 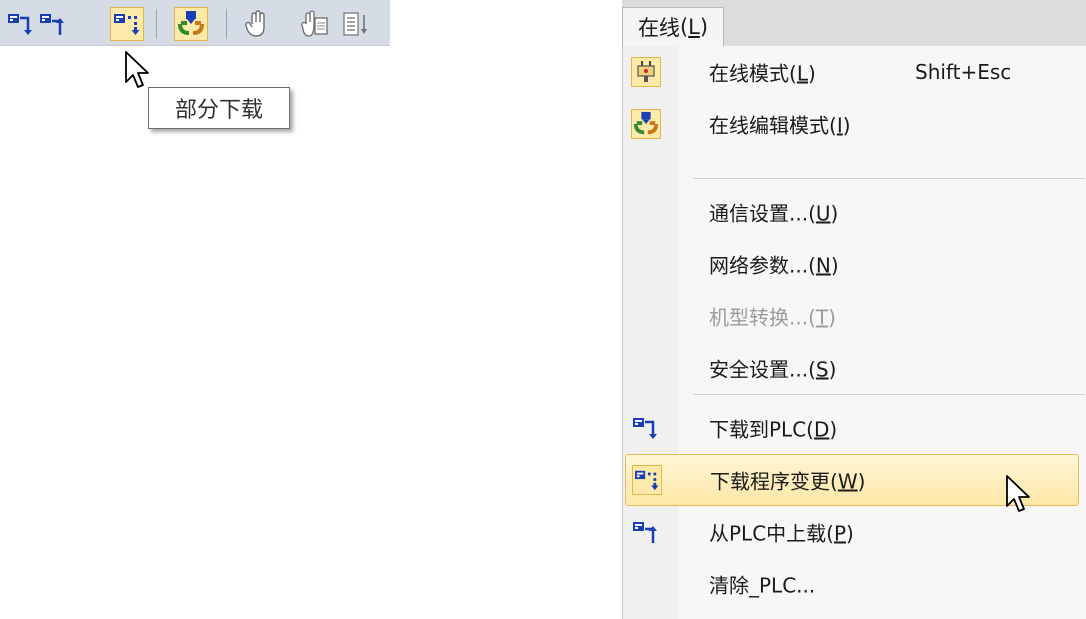 What do you see at coordinates (854, 23) in the screenshot?
I see `menu-bar: 在线(L)` at bounding box center [854, 23].